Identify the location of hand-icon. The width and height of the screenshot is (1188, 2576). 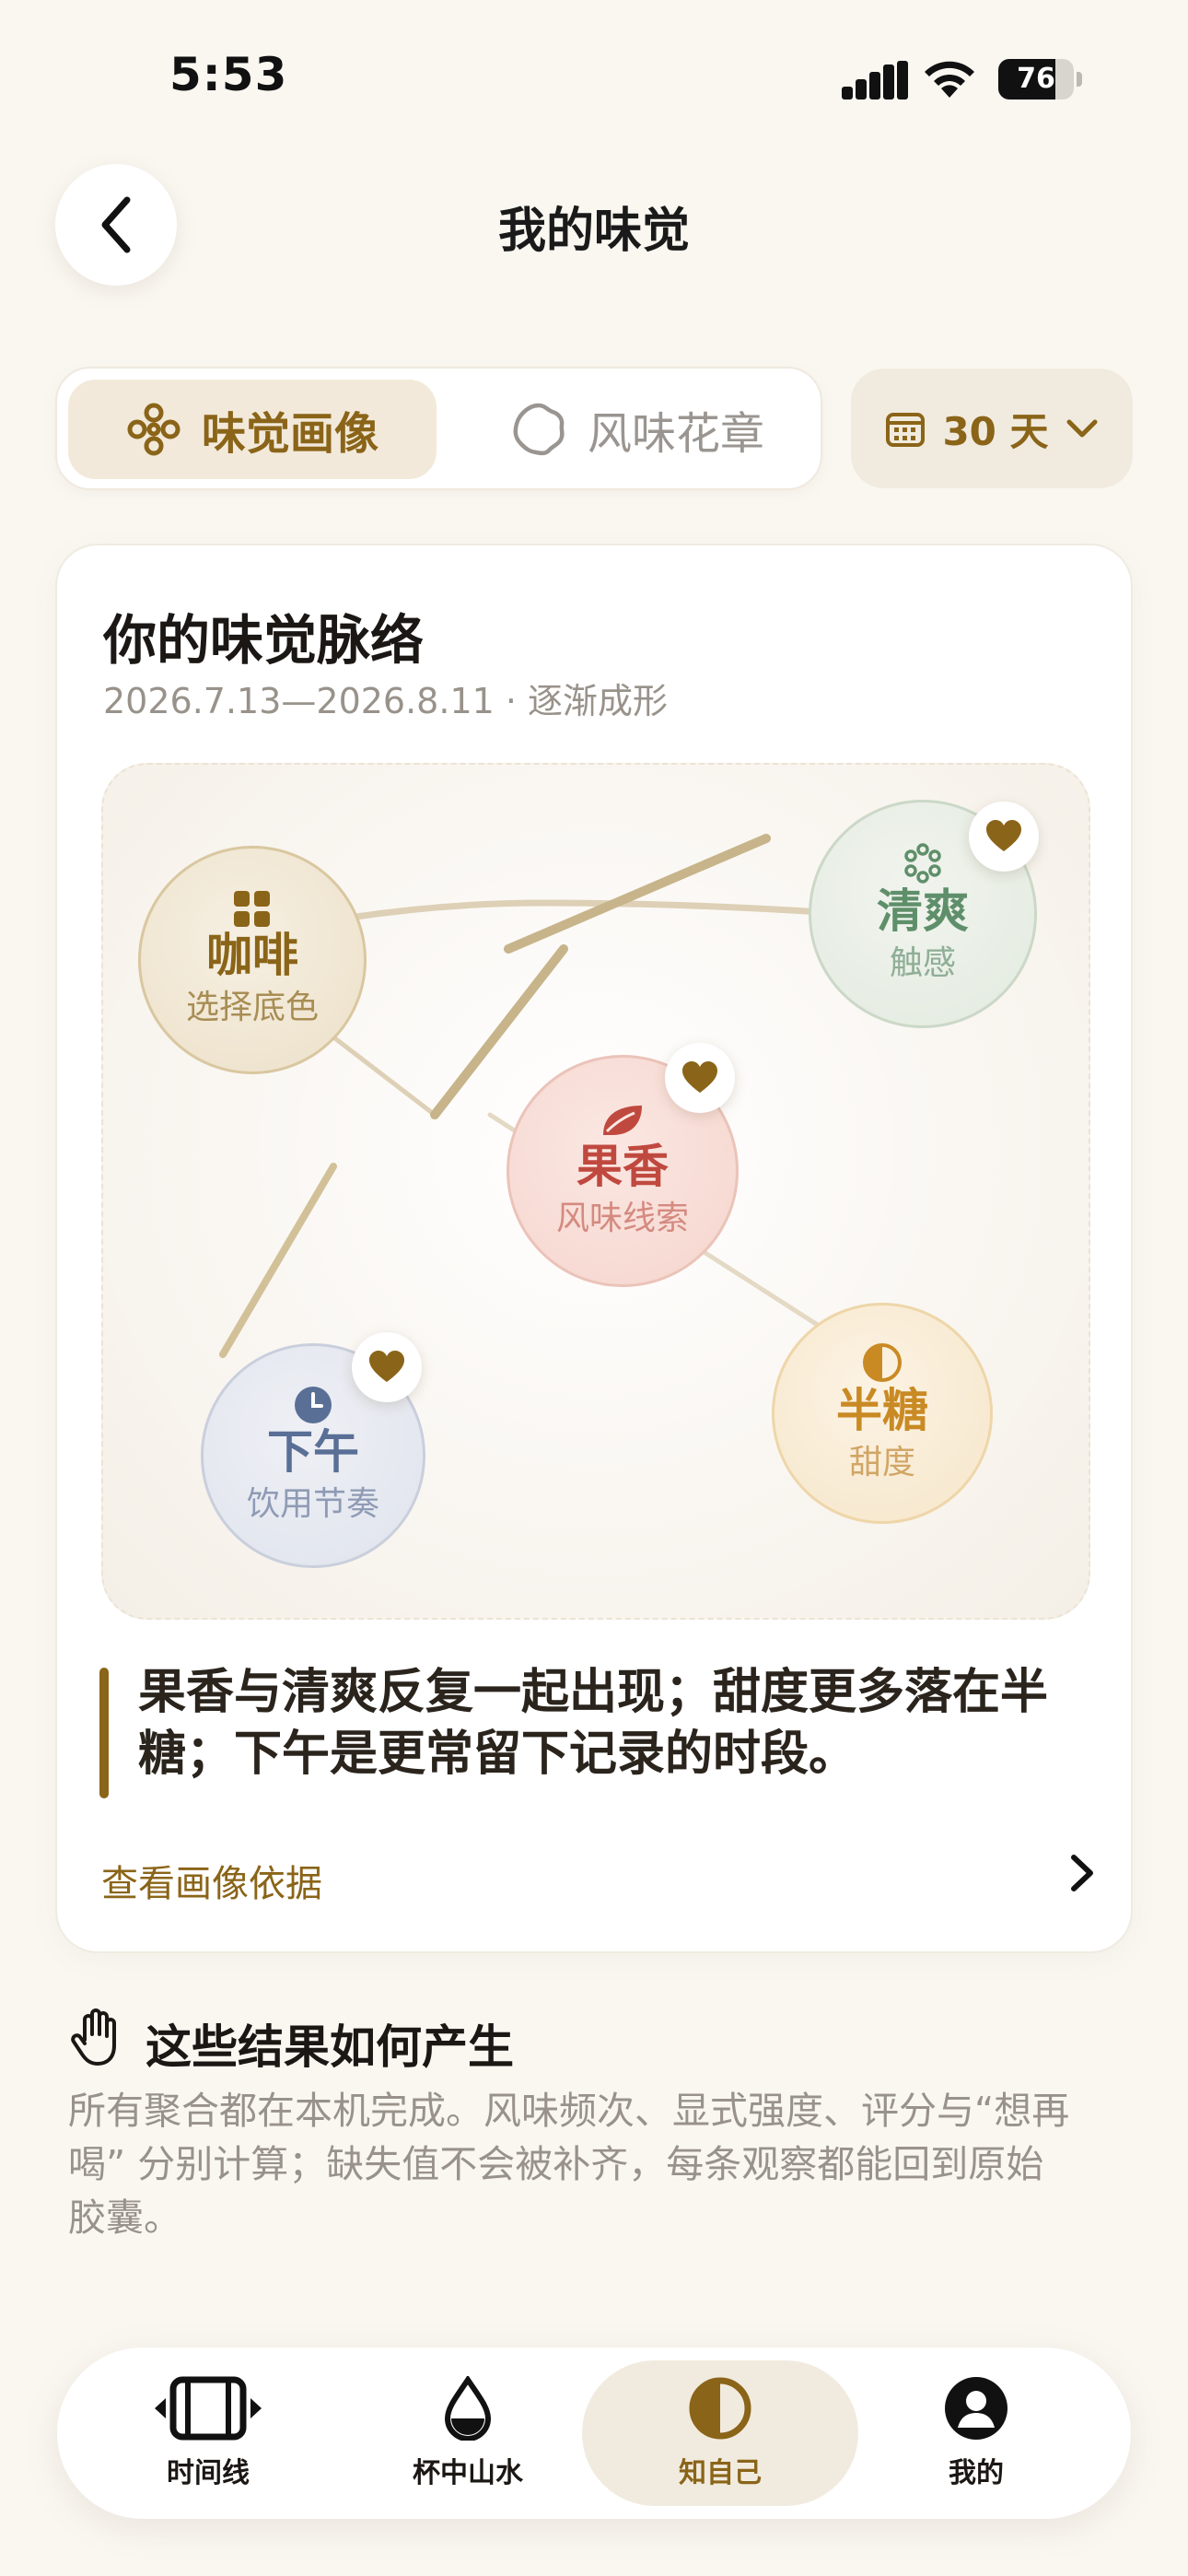
(93, 2037).